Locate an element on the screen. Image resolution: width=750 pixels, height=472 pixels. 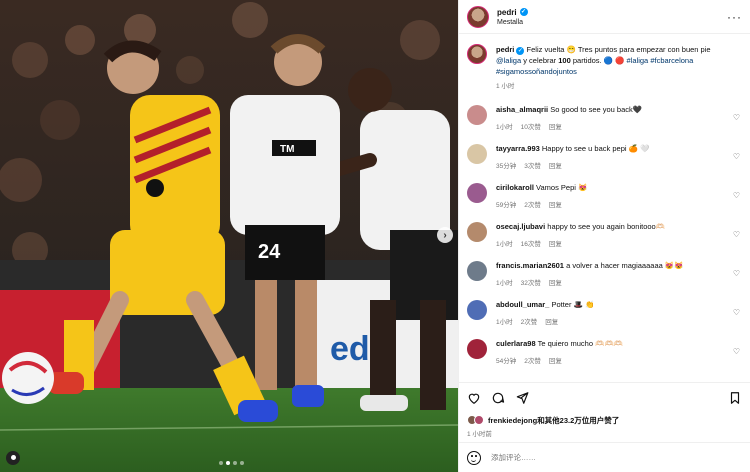
caption-badge: 100 is located at coordinates (564, 60).